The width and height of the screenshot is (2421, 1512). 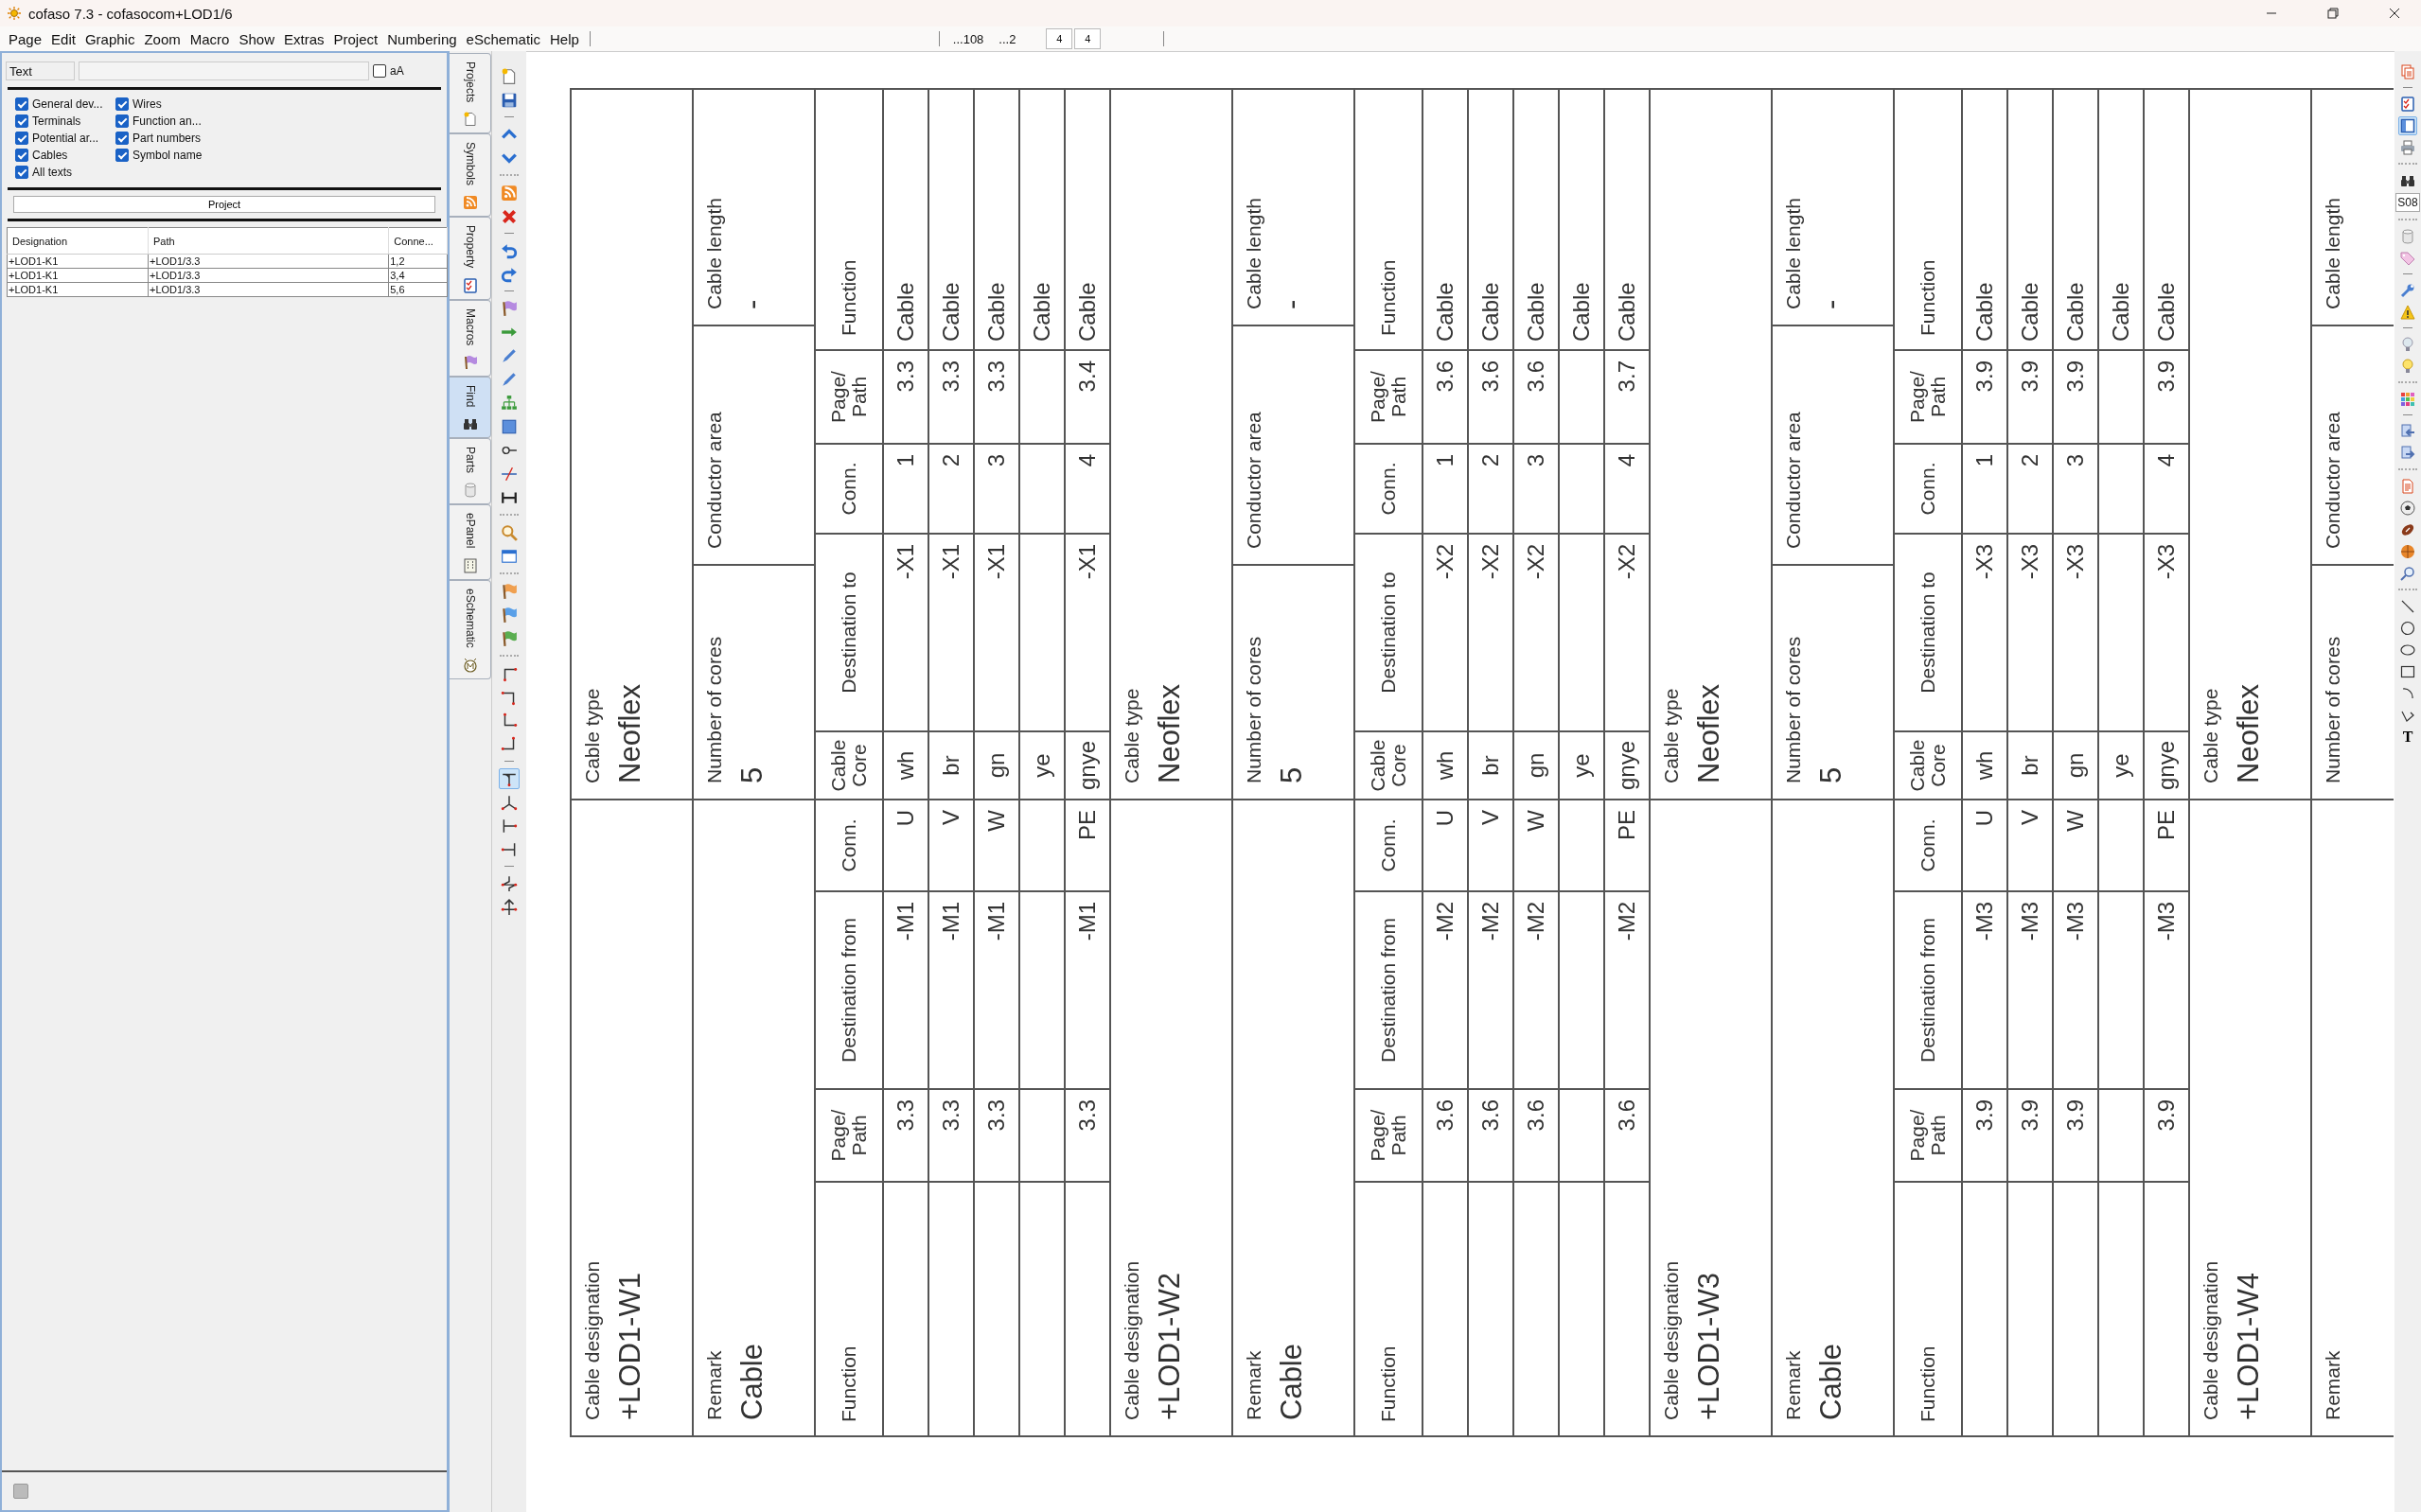 I want to click on menu-item: Edit, so click(x=63, y=38).